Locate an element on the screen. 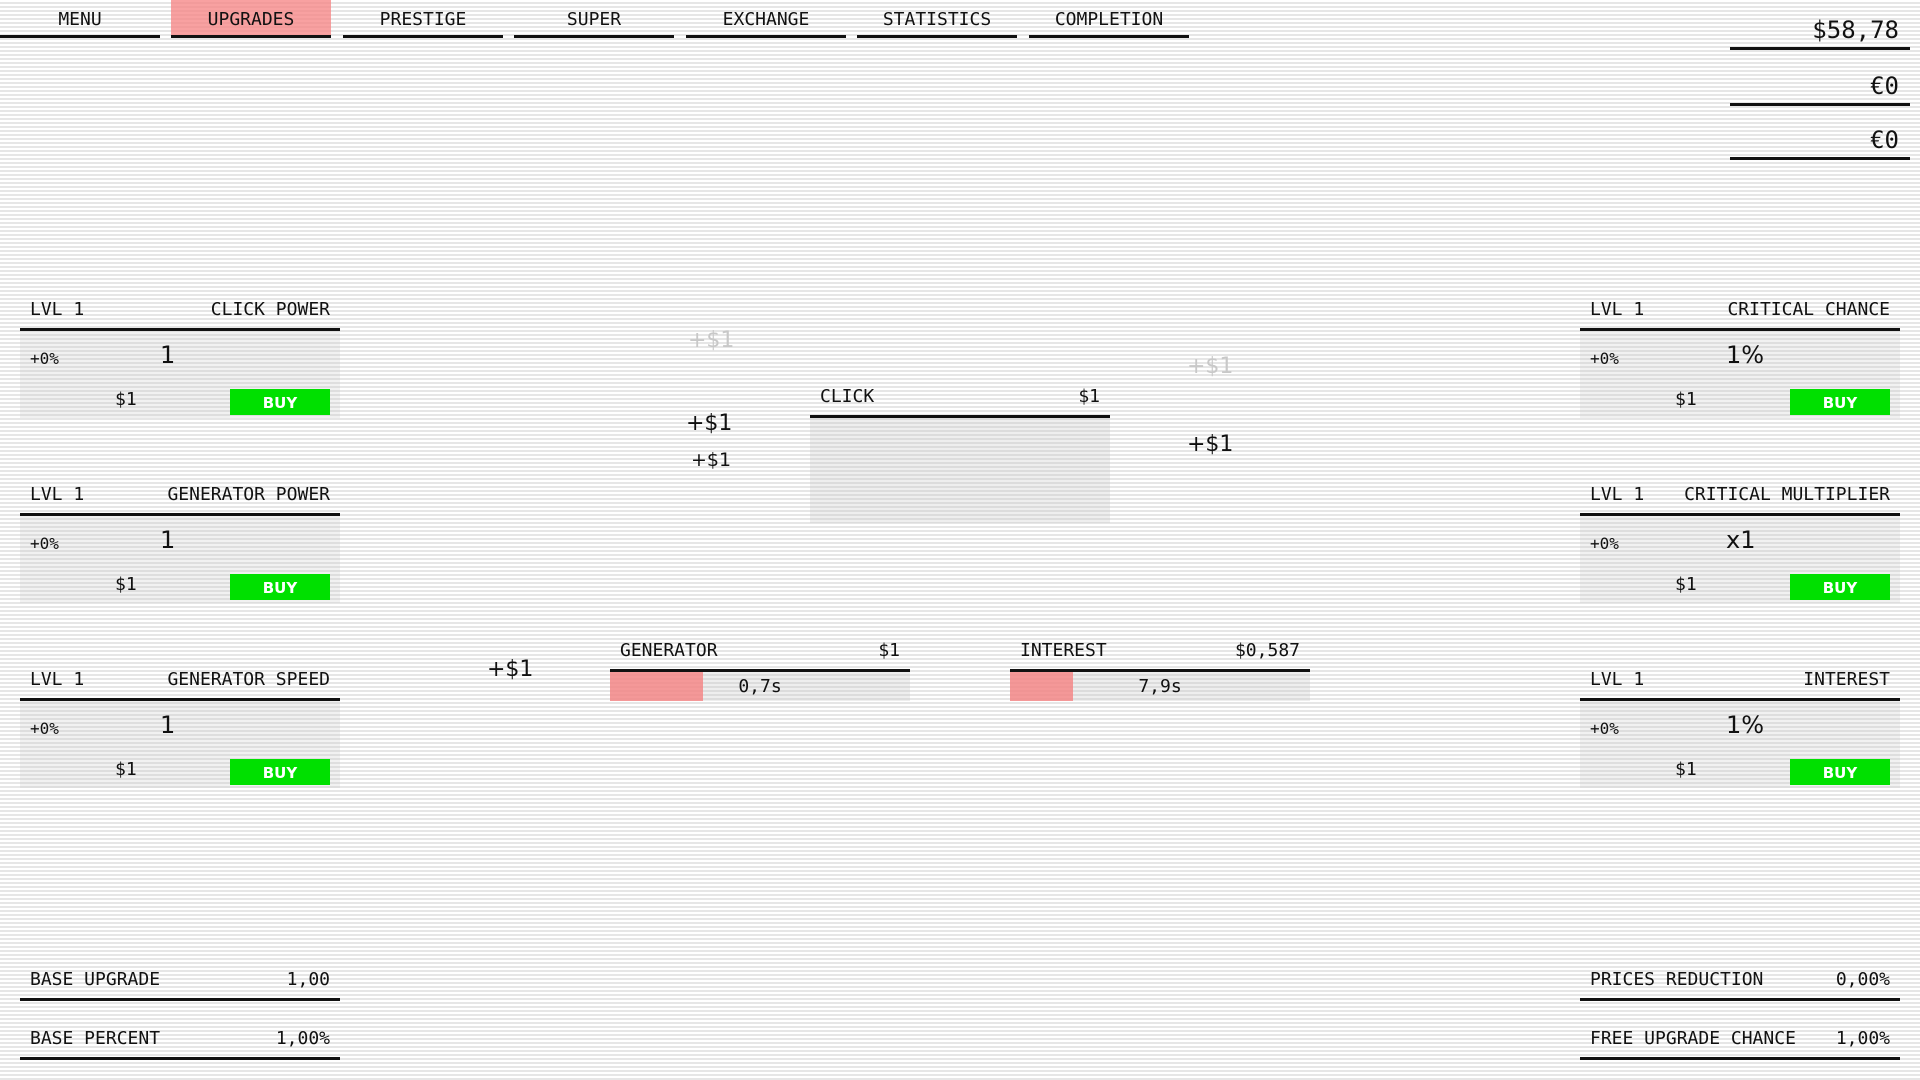  interest-progress-bar: 7,9s is located at coordinates (1160, 686).